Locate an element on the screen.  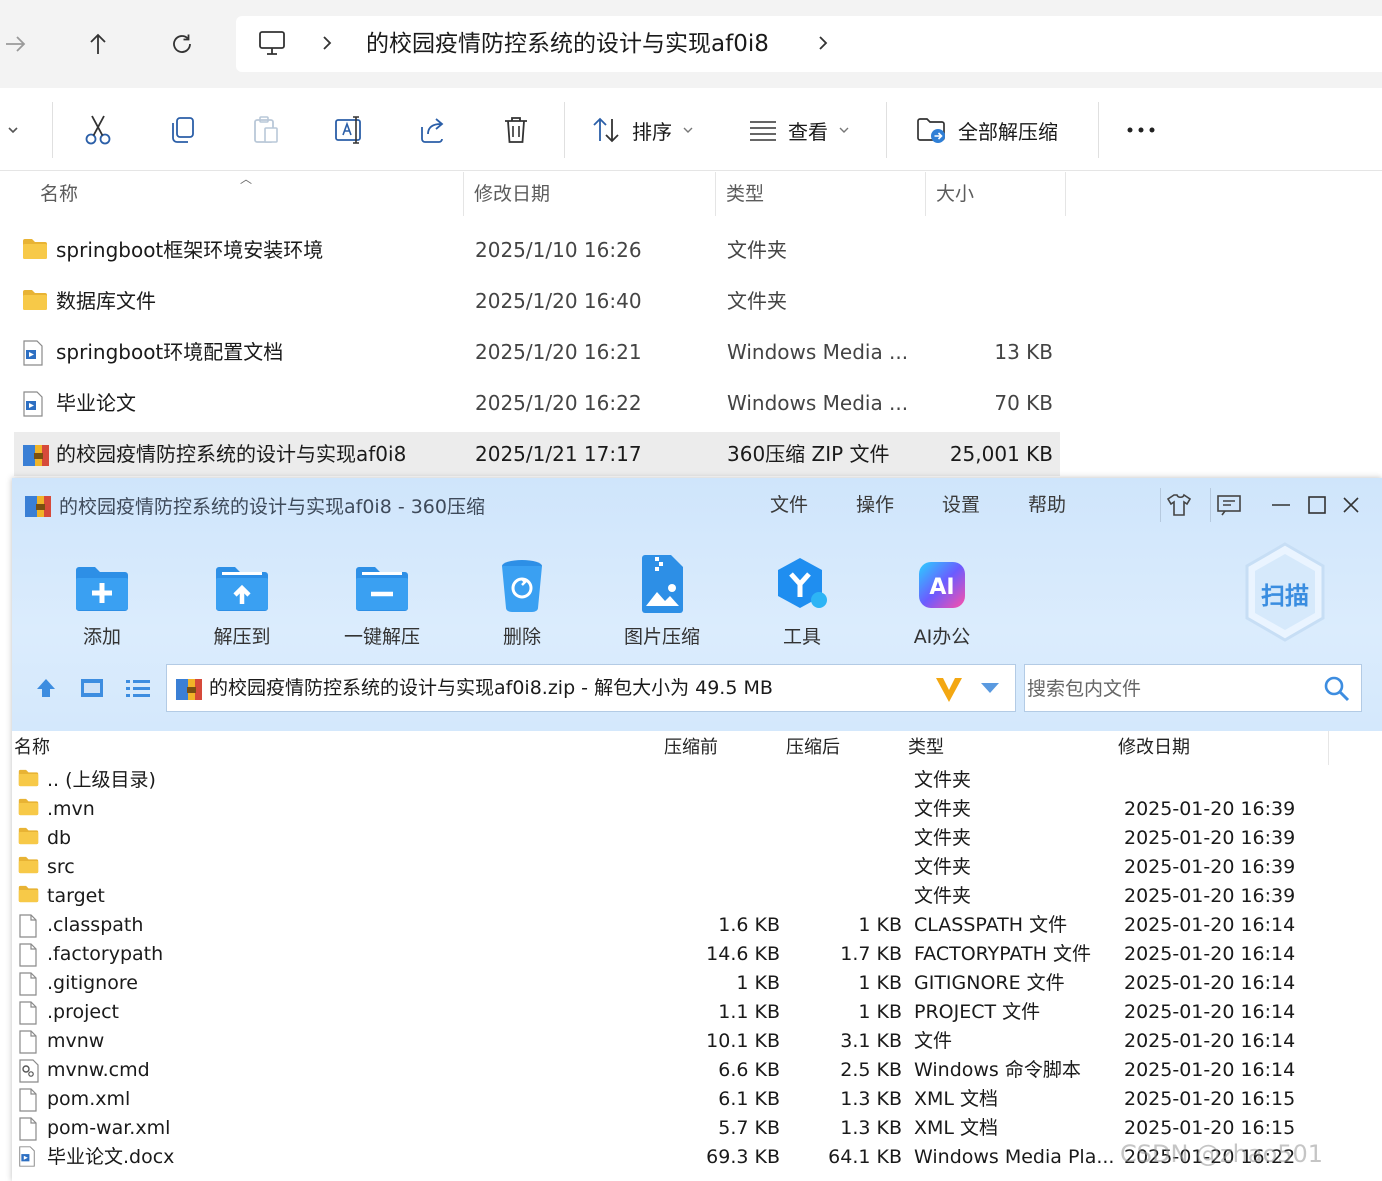
add-button: 添加 is located at coordinates (102, 598).